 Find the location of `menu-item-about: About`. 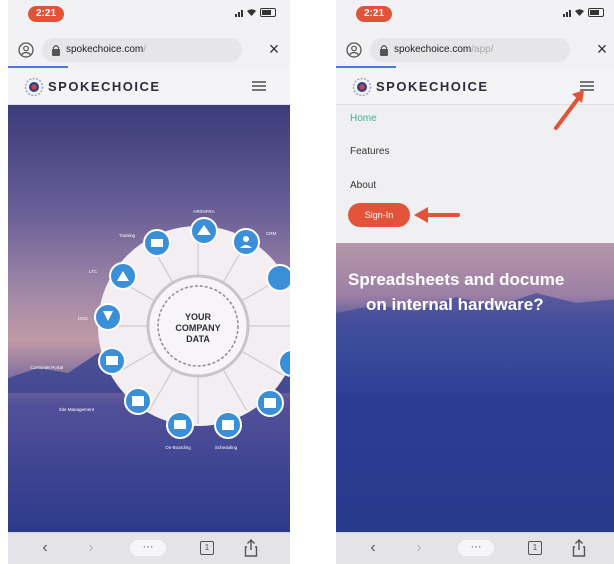

menu-item-about: About is located at coordinates (363, 185).